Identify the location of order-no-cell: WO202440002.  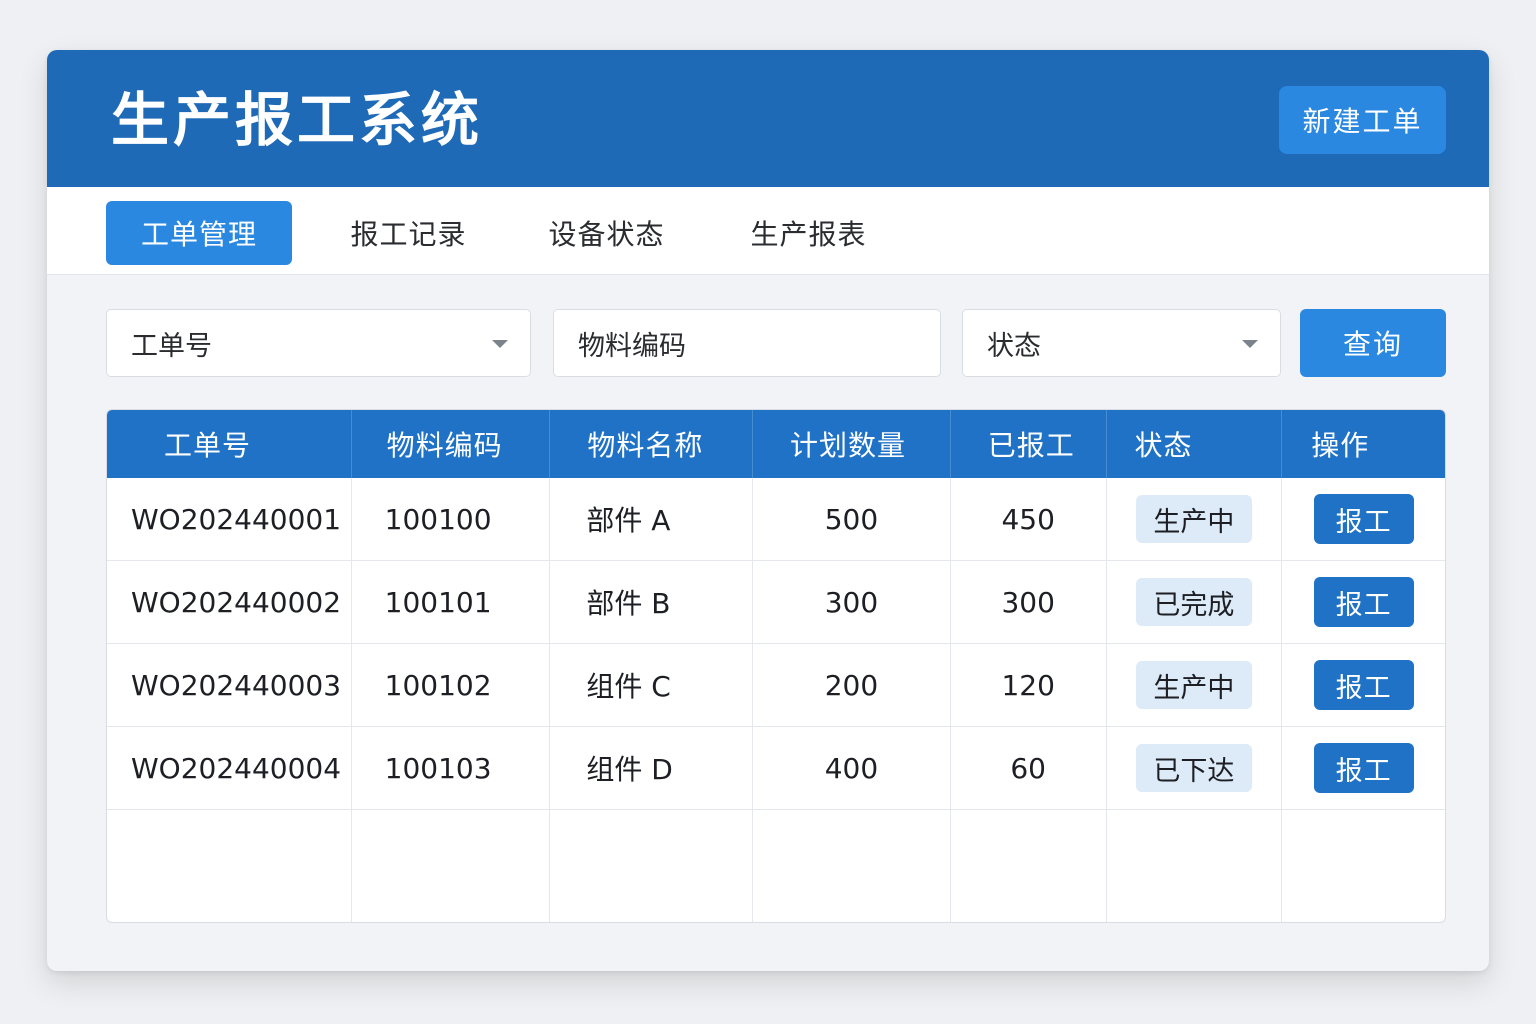
(229, 602).